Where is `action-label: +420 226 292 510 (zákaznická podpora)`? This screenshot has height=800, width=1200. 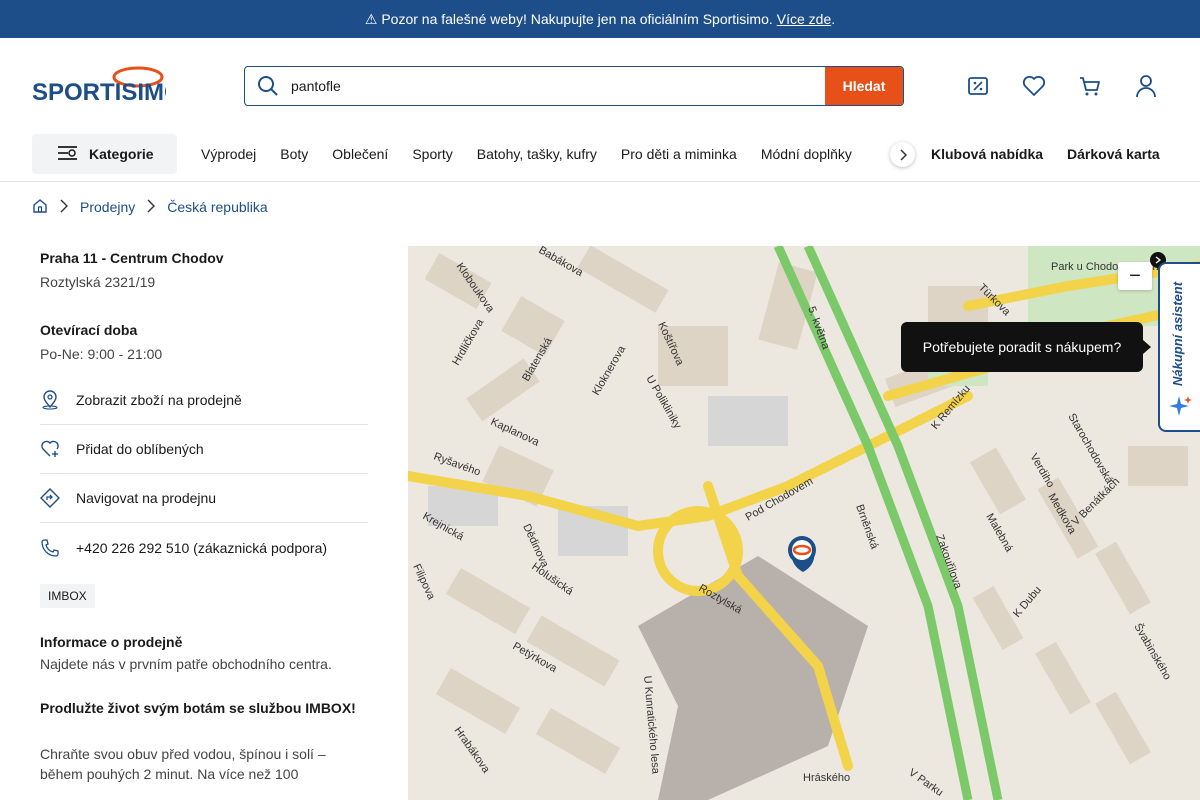
action-label: +420 226 292 510 (zákaznická podpora) is located at coordinates (202, 547).